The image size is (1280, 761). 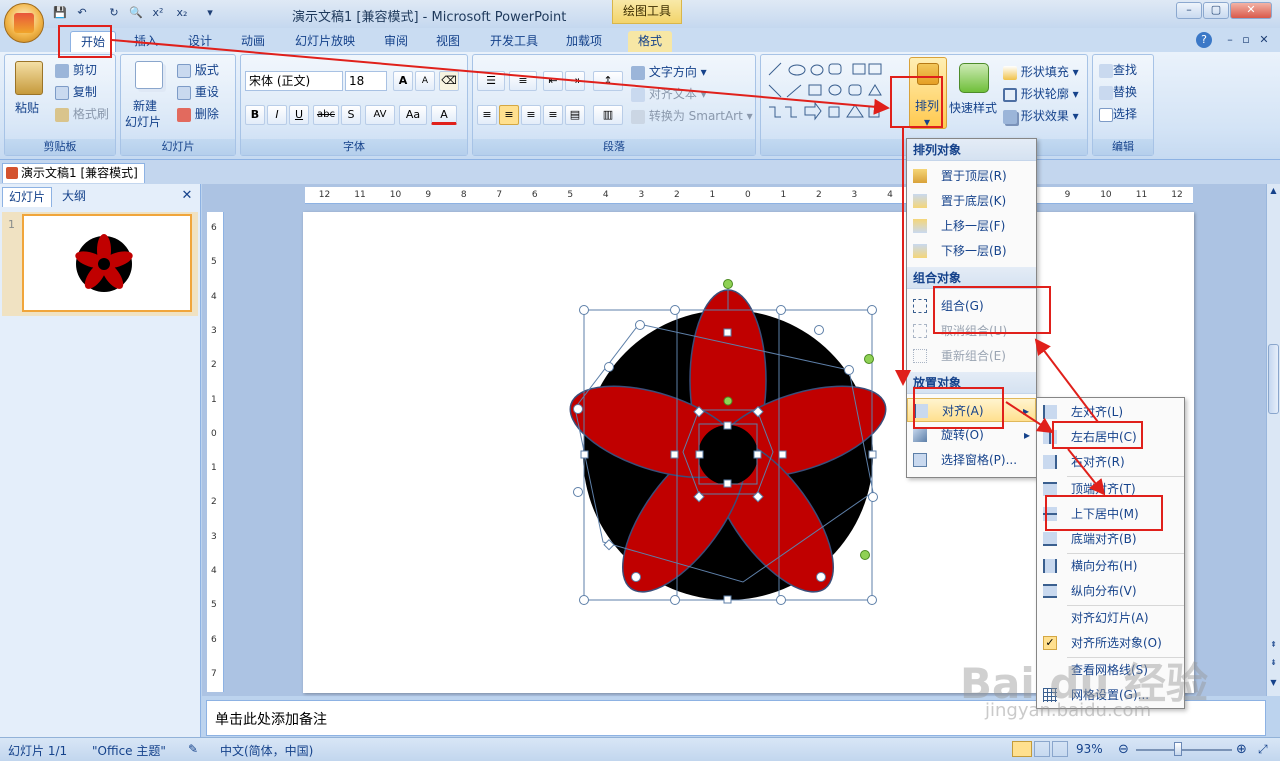 I want to click on prev-slide-icon: ⇞, so click(x=1273, y=646).